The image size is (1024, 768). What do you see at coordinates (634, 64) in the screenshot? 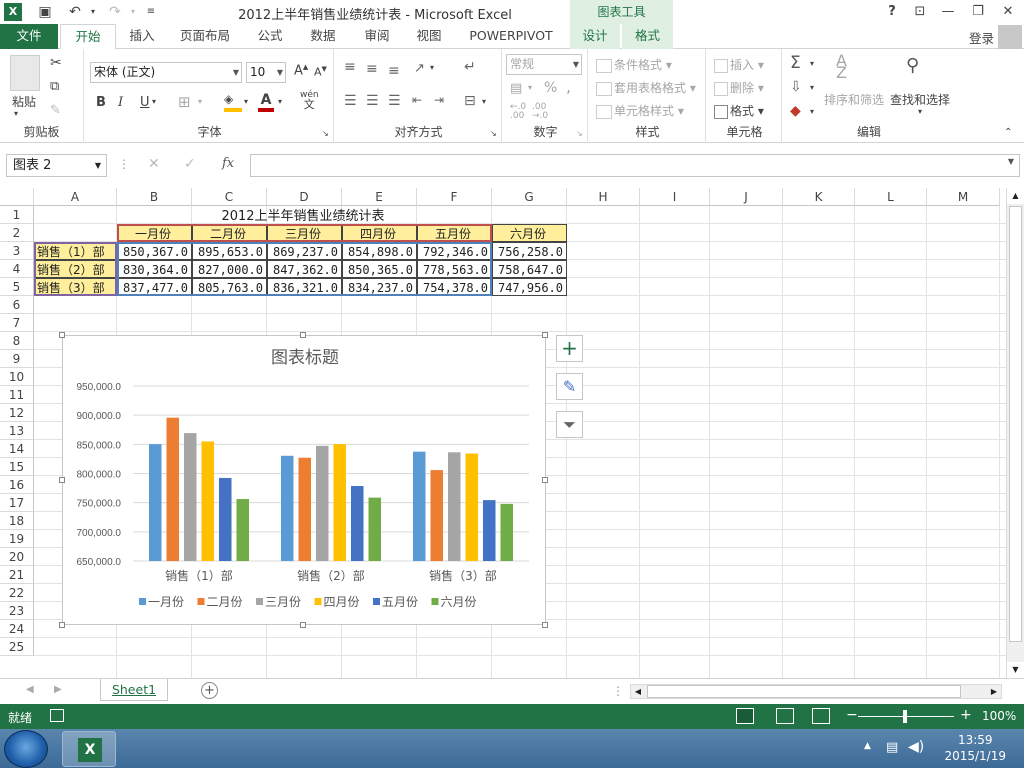
I see `conditional-format-button: 条件格式 ▾` at bounding box center [634, 64].